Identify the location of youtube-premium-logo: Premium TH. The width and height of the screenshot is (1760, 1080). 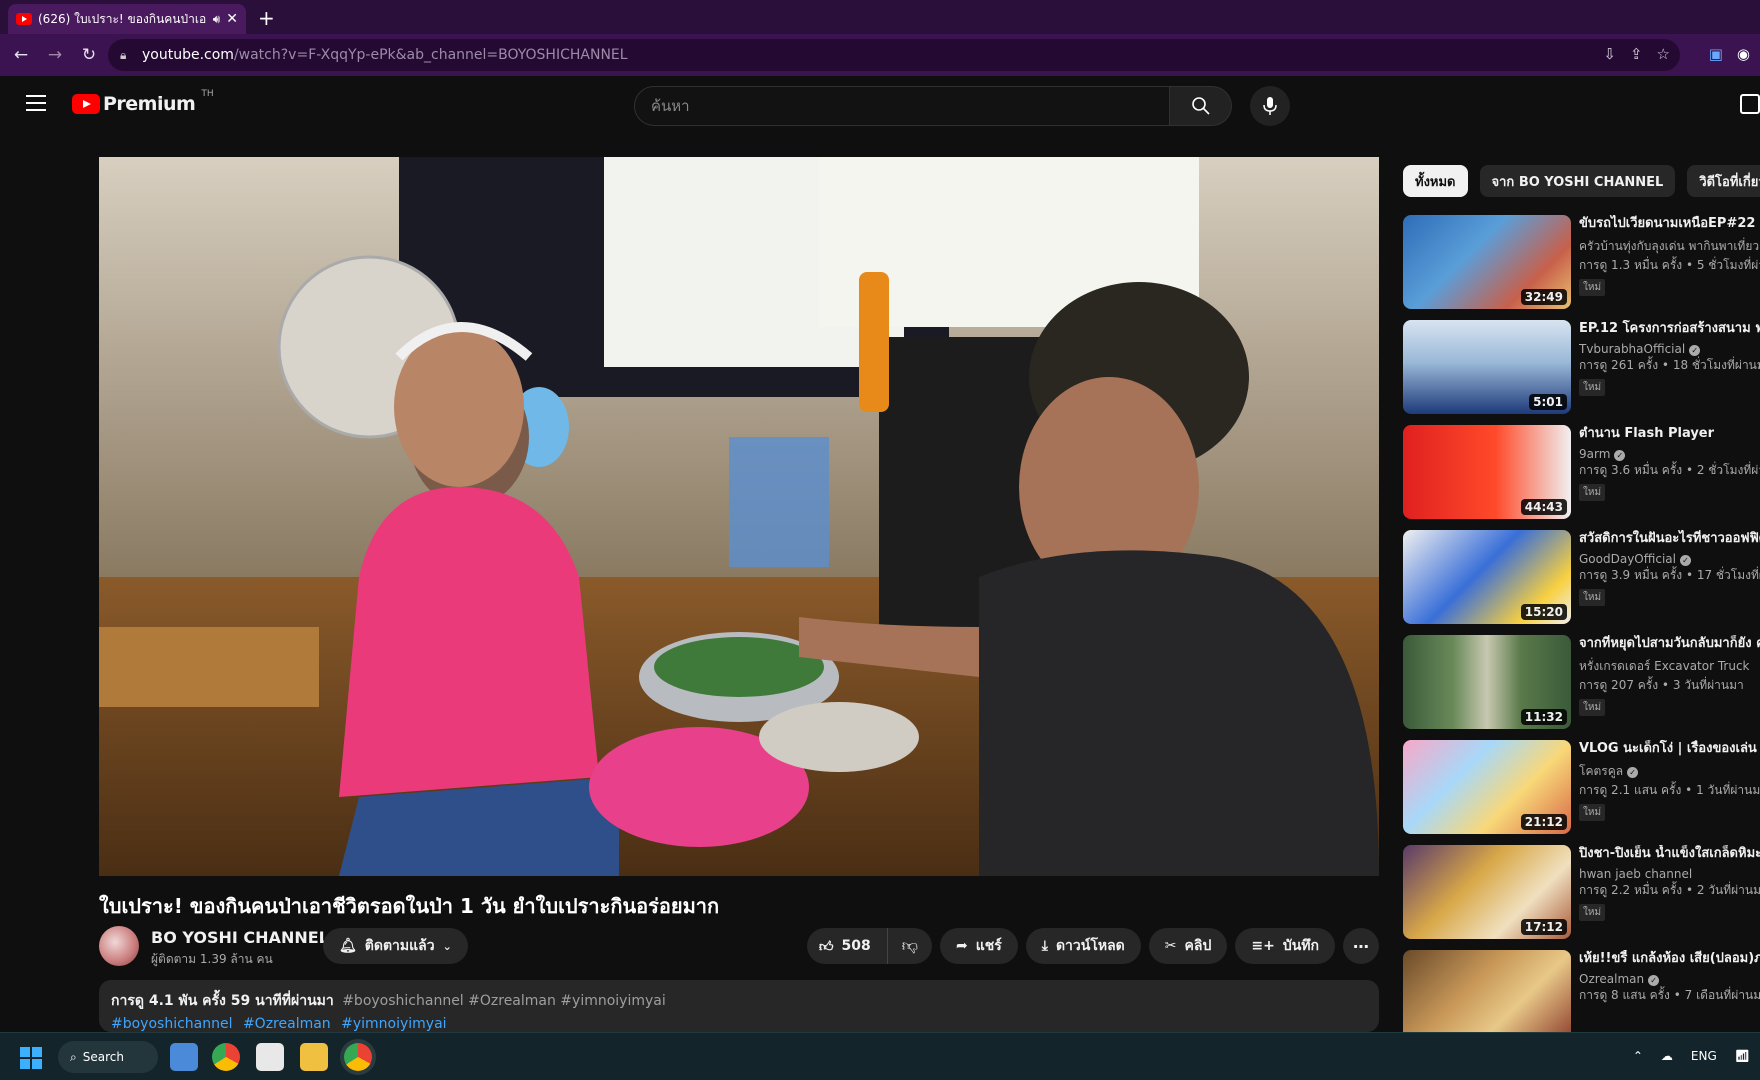
(143, 102).